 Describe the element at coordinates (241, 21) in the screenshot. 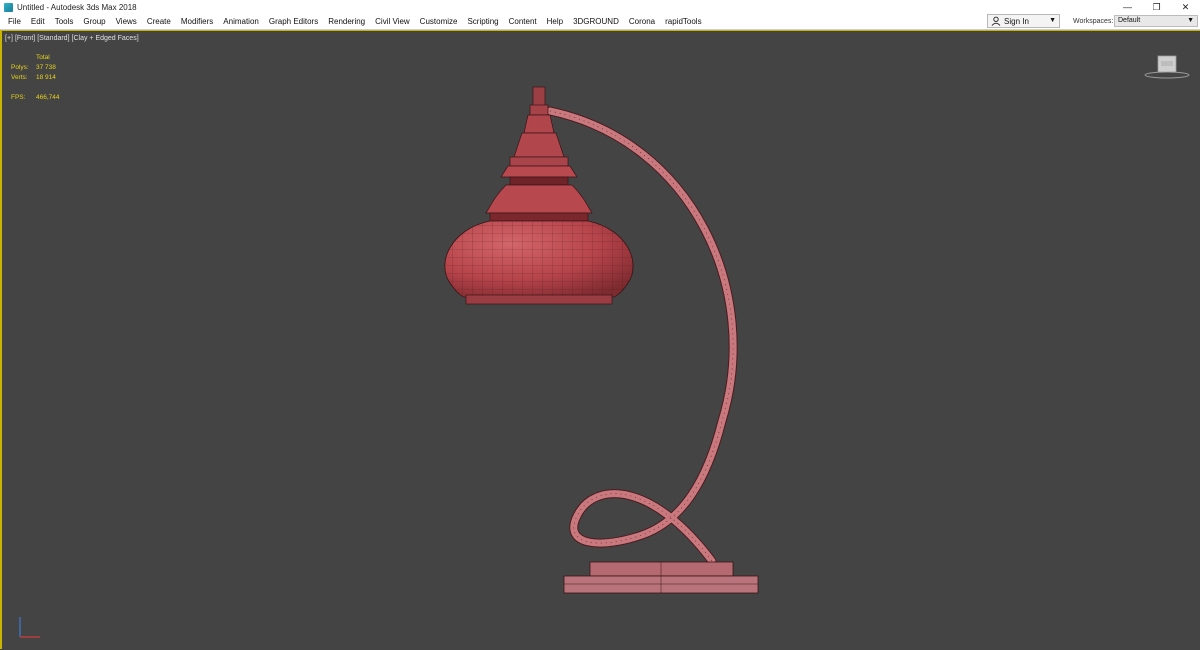

I see `menu-animation: Animation` at that location.